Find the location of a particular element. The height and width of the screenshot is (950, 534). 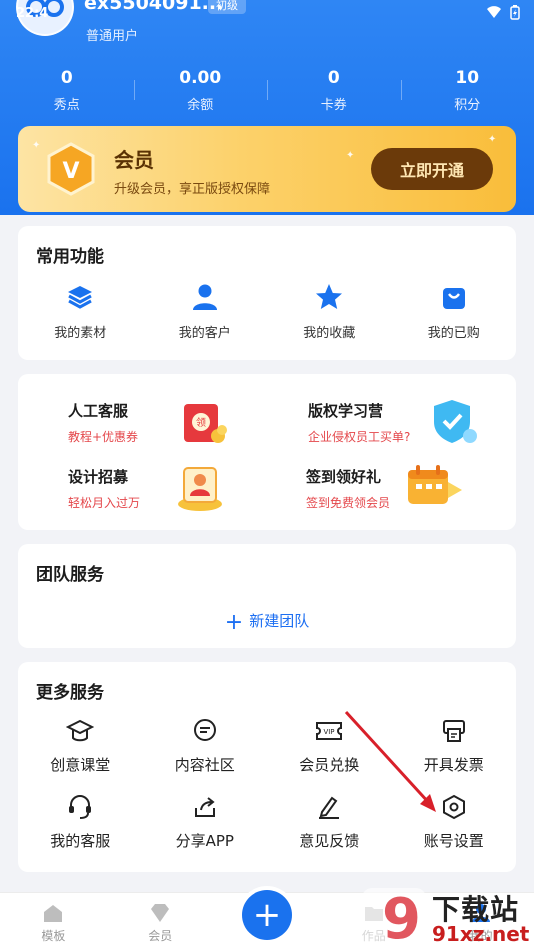

graduation-cap-icon is located at coordinates (80, 731).